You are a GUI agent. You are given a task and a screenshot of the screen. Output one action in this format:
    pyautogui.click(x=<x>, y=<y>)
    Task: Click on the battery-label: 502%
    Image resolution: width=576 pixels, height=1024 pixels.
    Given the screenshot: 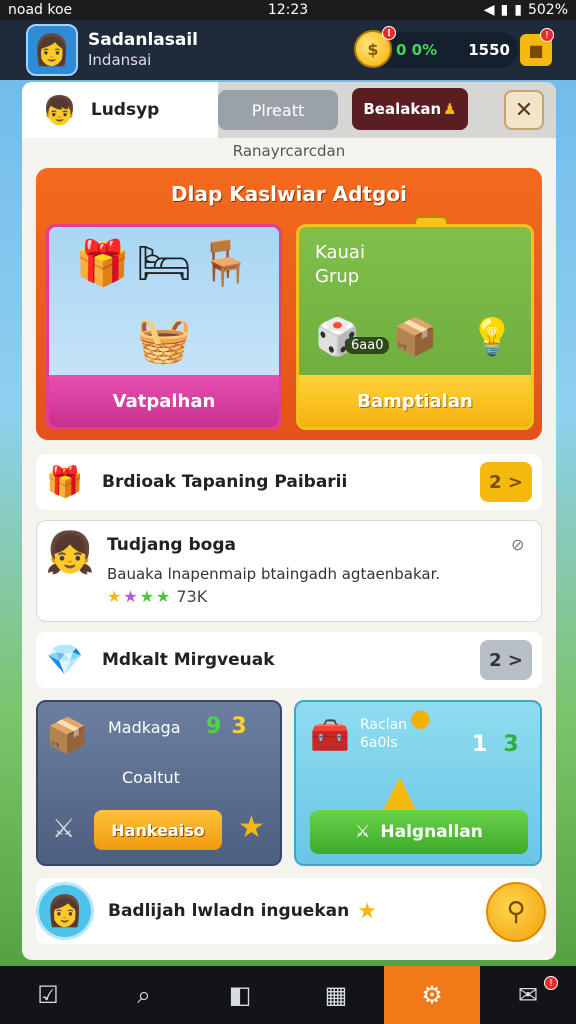 What is the action you would take?
    pyautogui.click(x=548, y=10)
    